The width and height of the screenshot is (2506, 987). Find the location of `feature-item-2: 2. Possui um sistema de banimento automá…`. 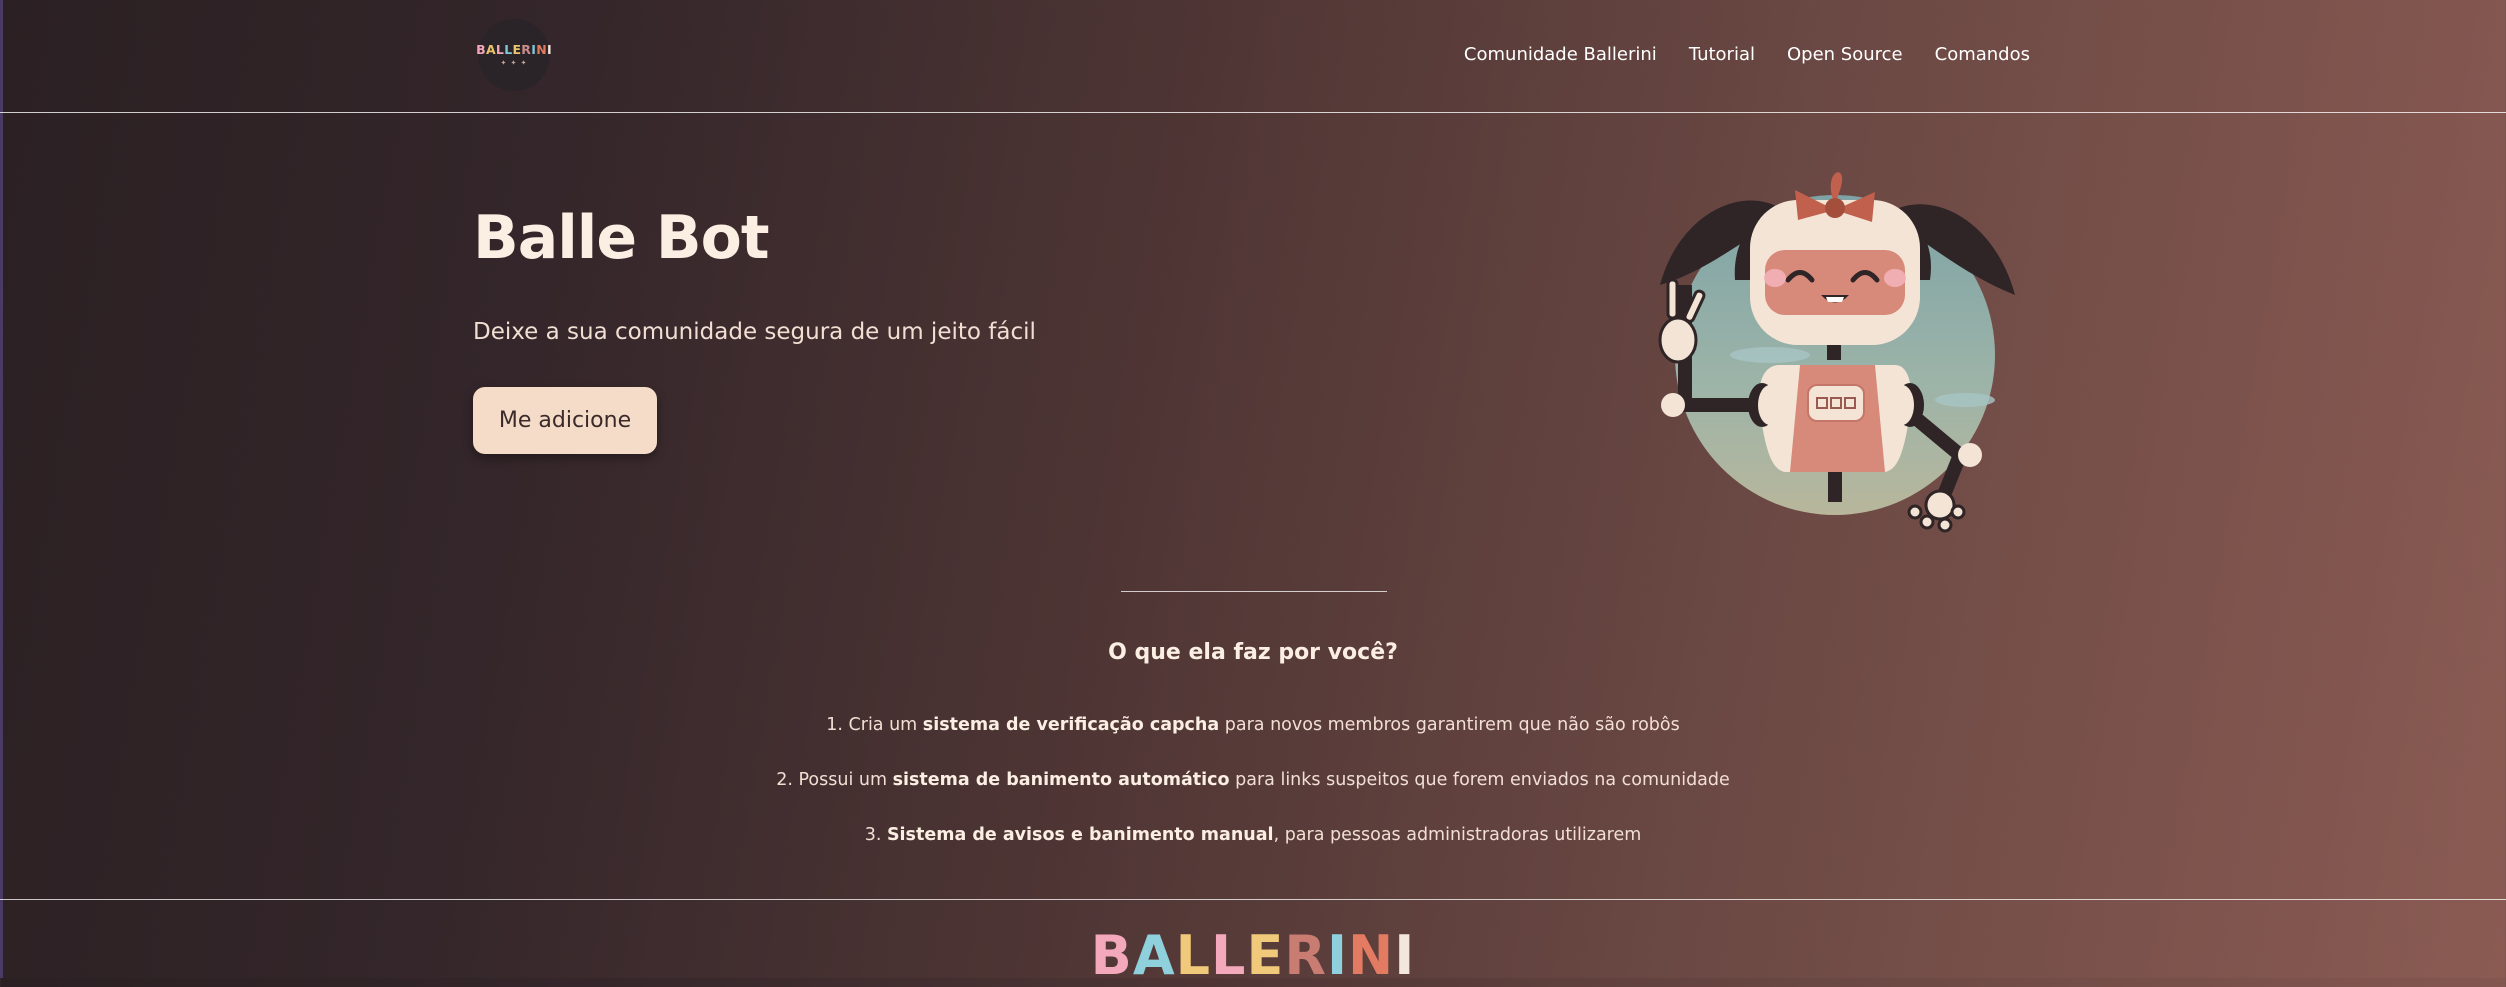

feature-item-2: 2. Possui um sistema de banimento automá… is located at coordinates (1253, 780).